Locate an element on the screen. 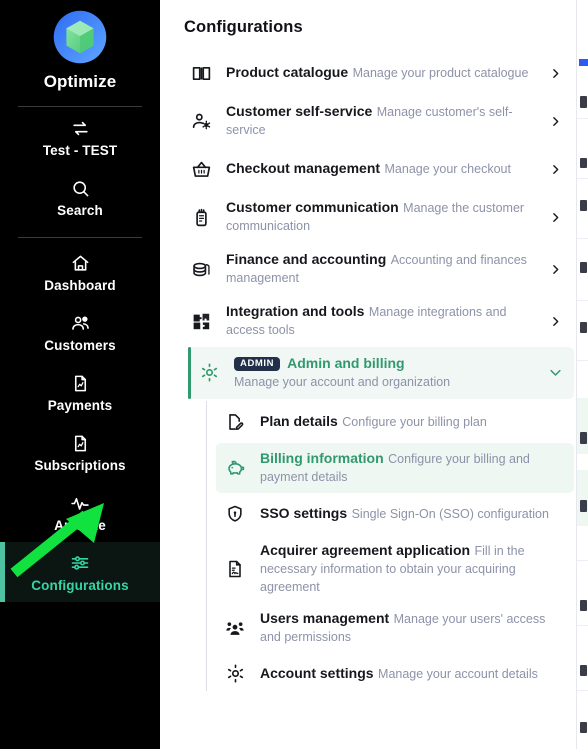 This screenshot has height=749, width=588. chevron-down-icon is located at coordinates (555, 372).